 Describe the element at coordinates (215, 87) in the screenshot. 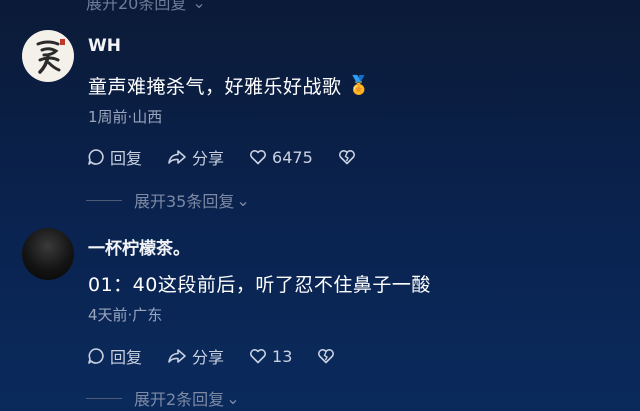

I see `comment-text-body: 童声难掩杀气，好雅乐好战歌` at that location.